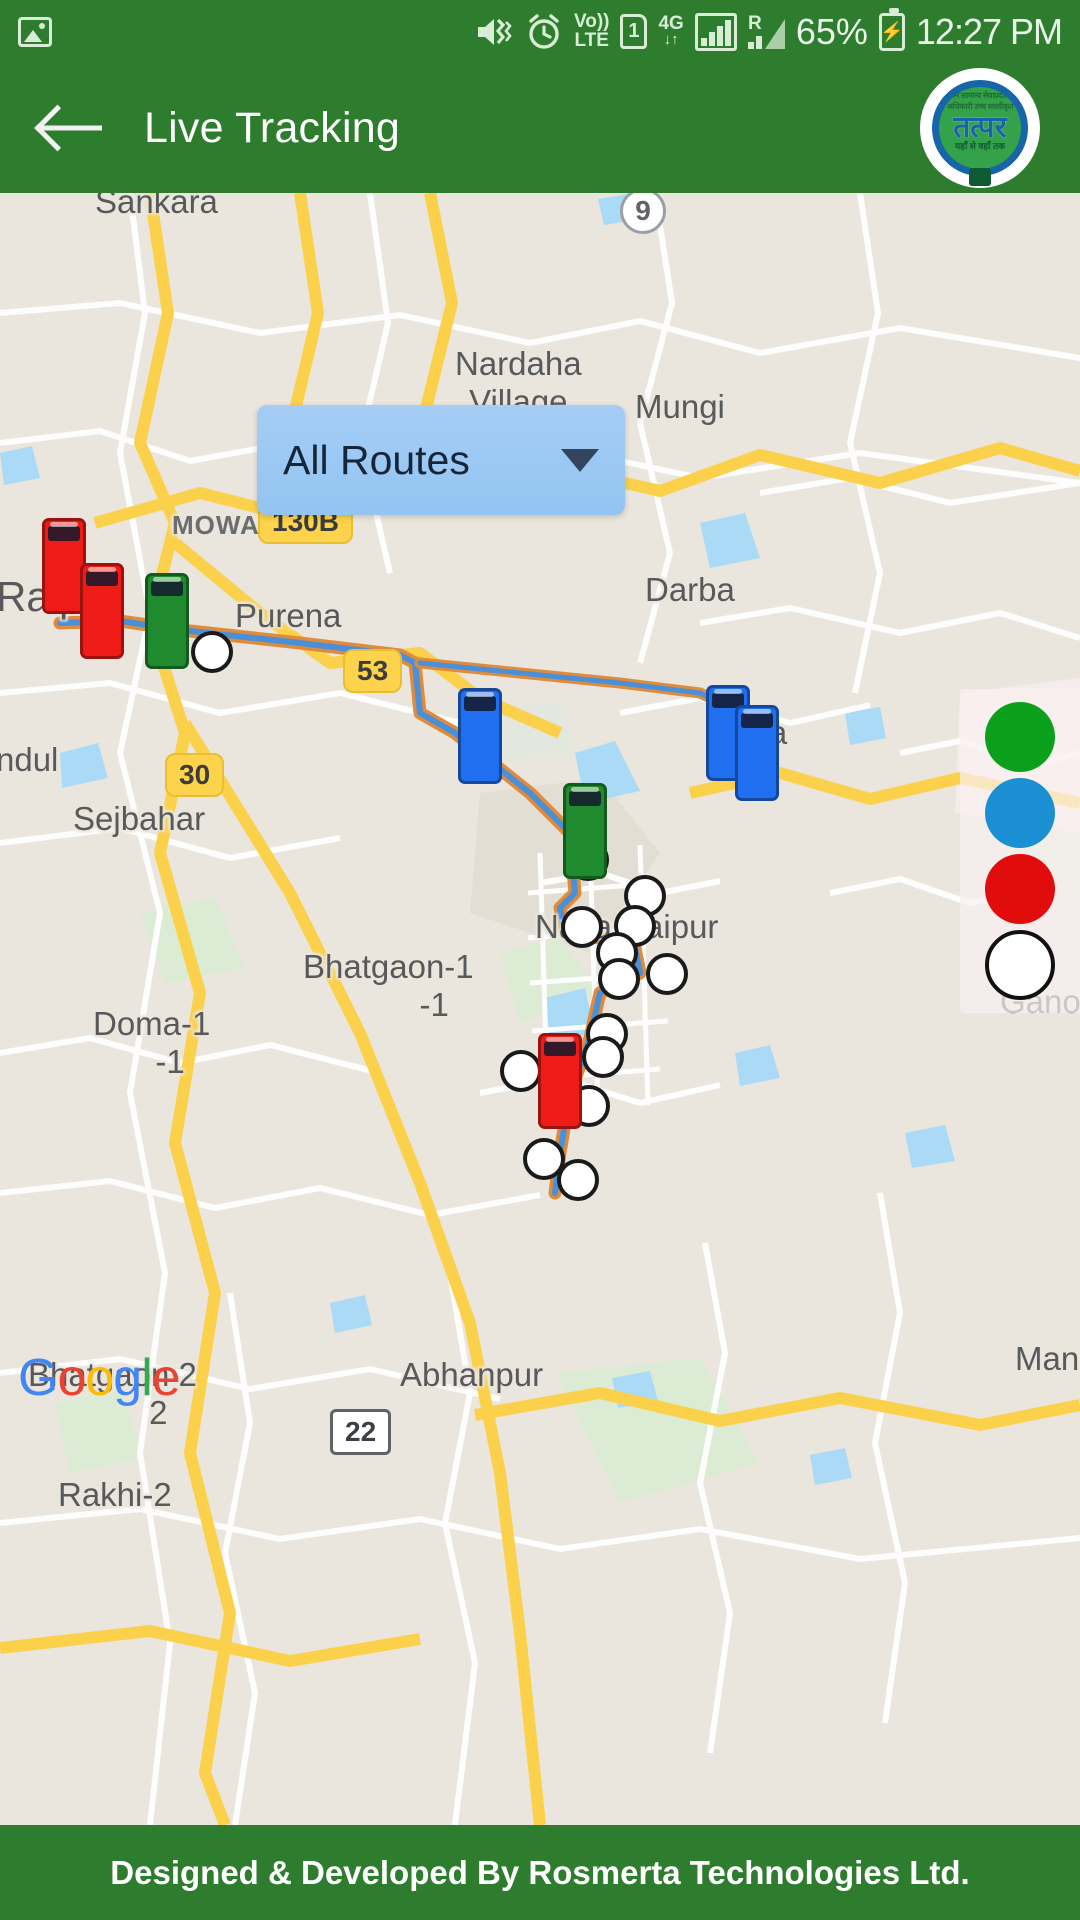 The height and width of the screenshot is (1920, 1080). What do you see at coordinates (195, 775) in the screenshot?
I see `road-shield: 30` at bounding box center [195, 775].